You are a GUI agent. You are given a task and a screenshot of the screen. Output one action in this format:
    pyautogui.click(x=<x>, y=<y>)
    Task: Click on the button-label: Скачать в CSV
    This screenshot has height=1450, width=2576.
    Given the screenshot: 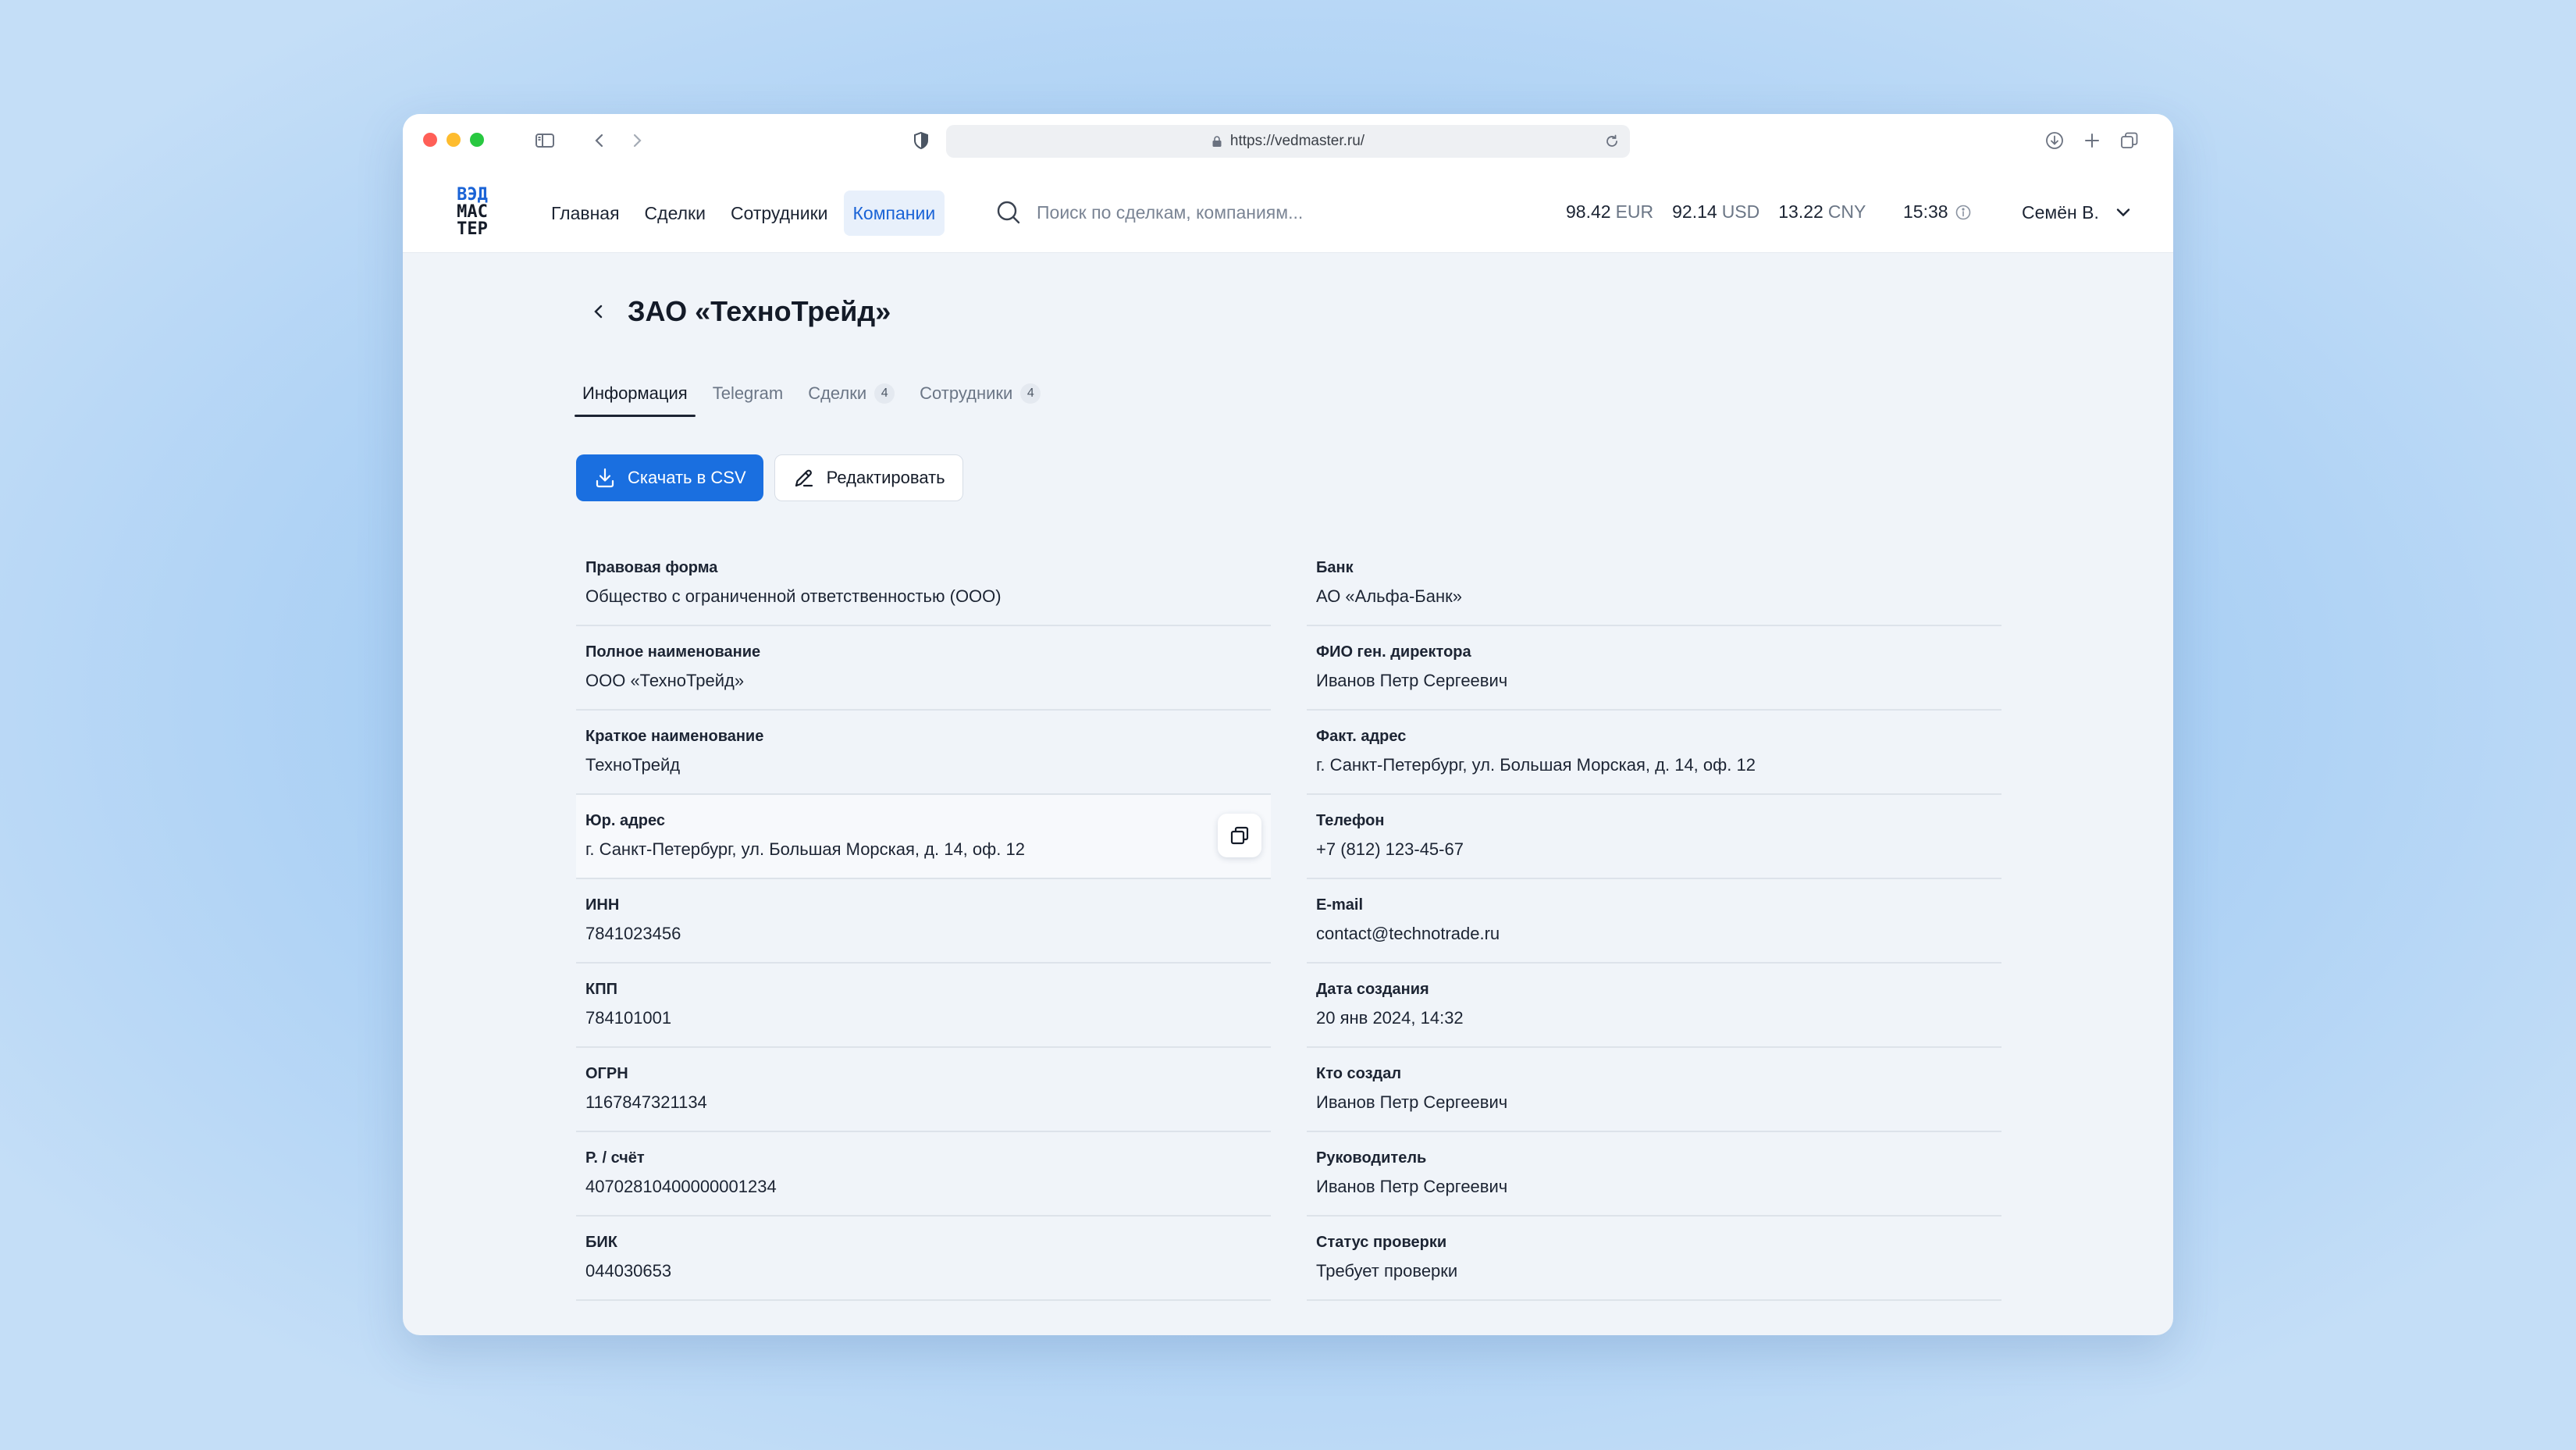 What is the action you would take?
    pyautogui.click(x=687, y=477)
    